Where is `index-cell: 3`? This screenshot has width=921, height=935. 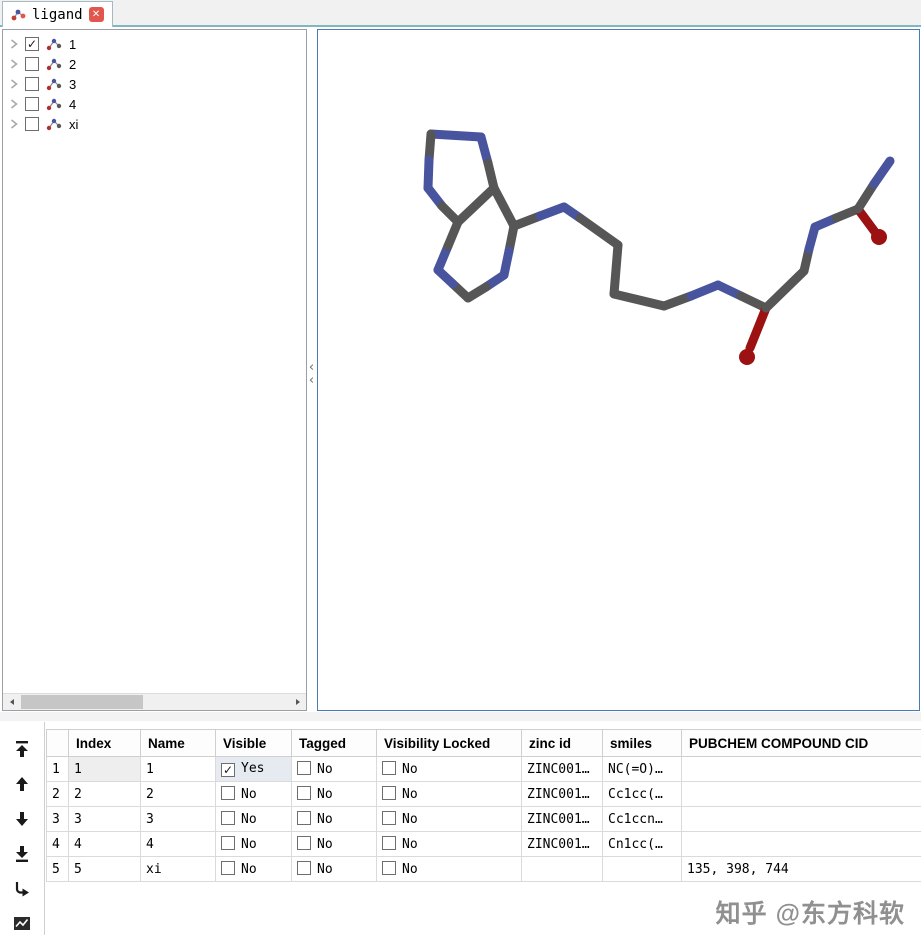 index-cell: 3 is located at coordinates (104, 819).